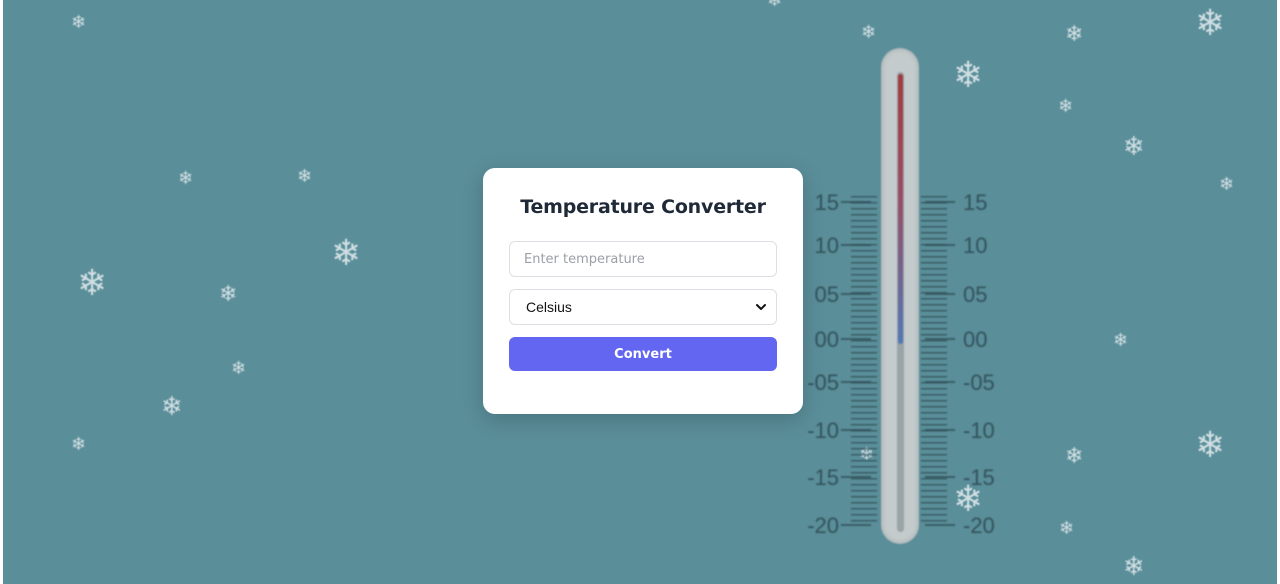 The image size is (1280, 584). What do you see at coordinates (643, 207) in the screenshot?
I see `page-title: Temperature Converter` at bounding box center [643, 207].